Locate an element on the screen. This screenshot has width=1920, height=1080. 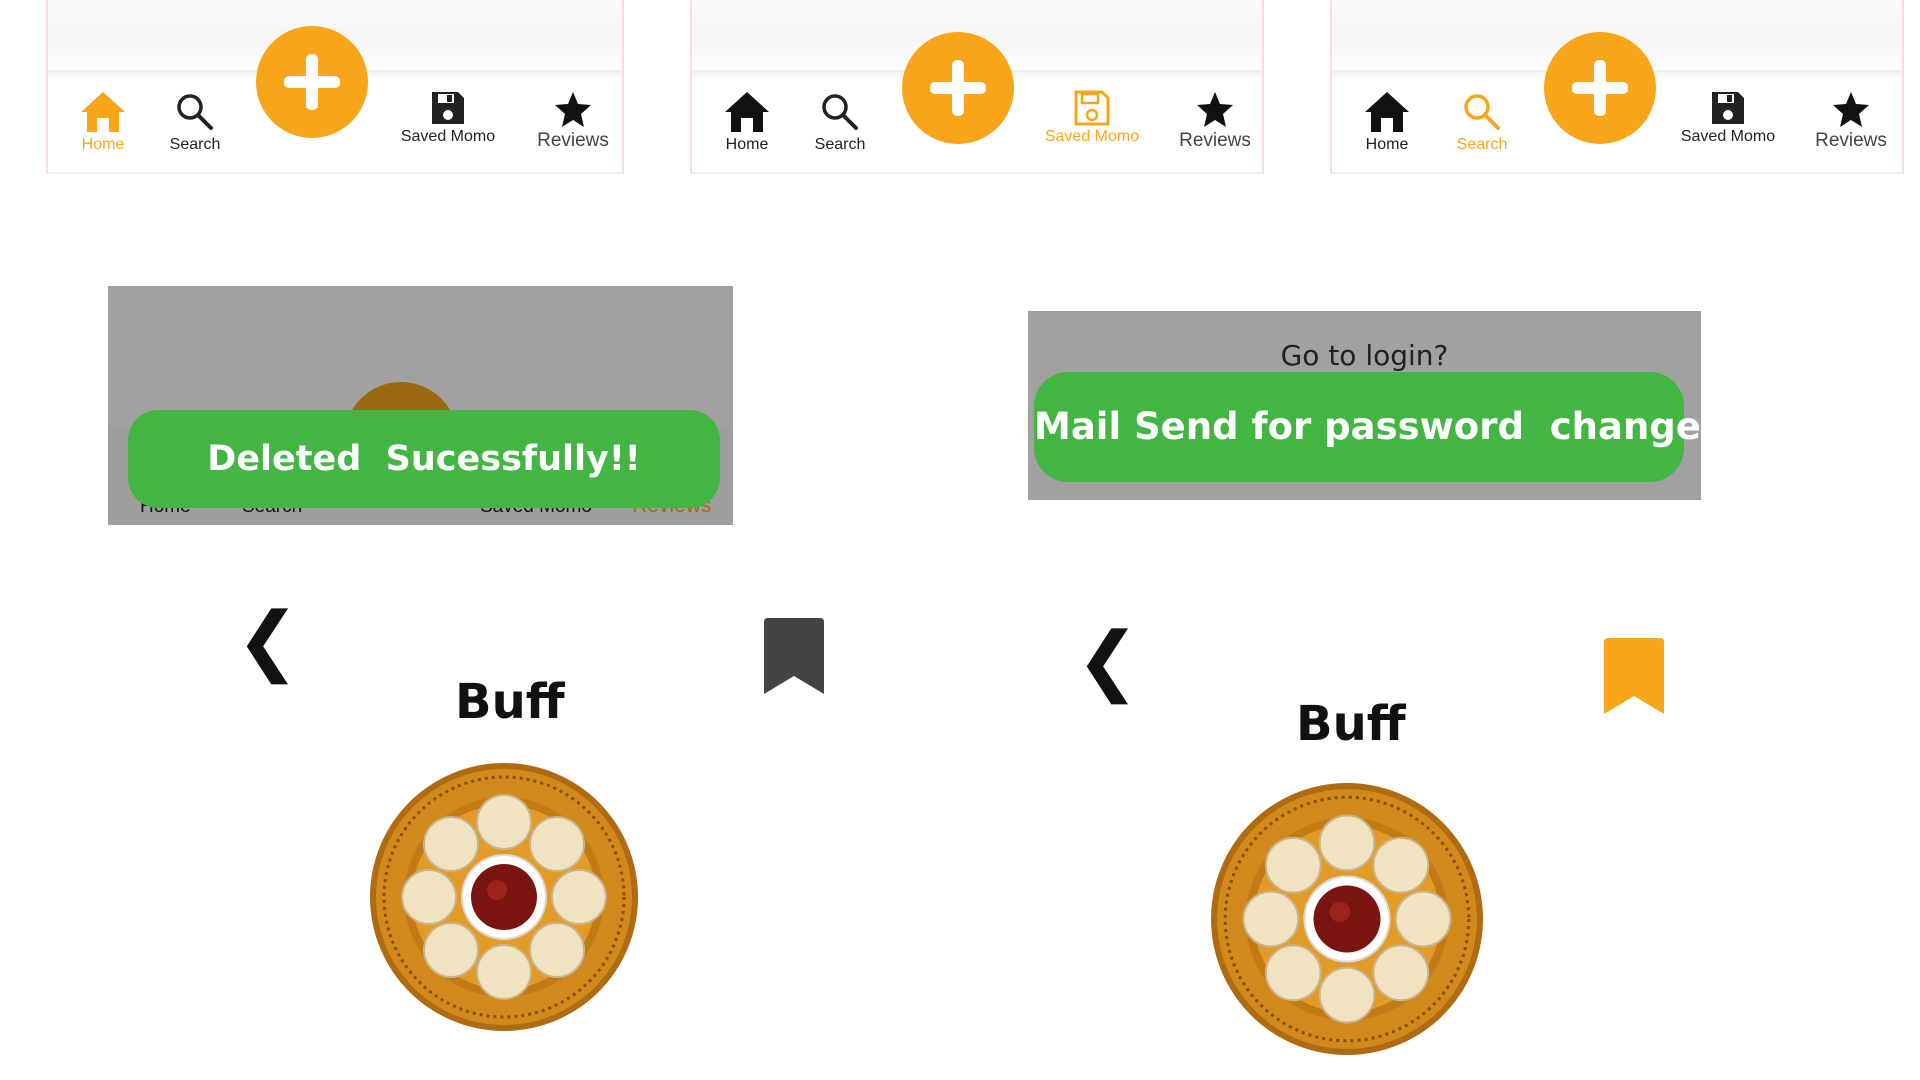
tab-bar-saved-active: Home Search Saved Momo Reviews is located at coordinates (977, 87).